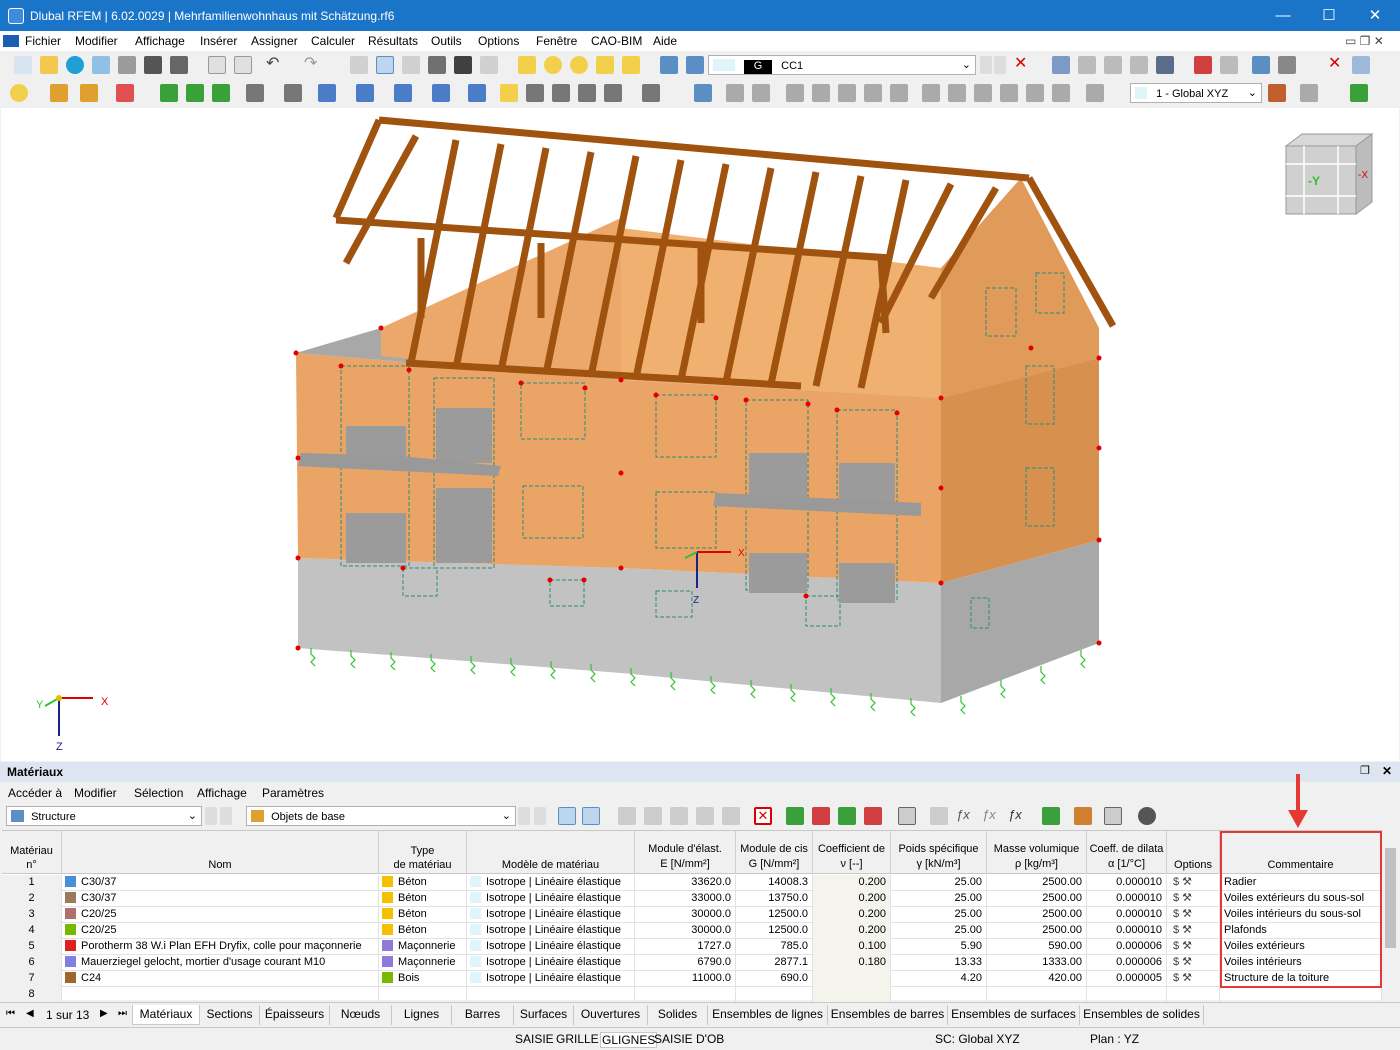 The height and width of the screenshot is (1050, 1400). I want to click on cell-gamma: 25.00, so click(939, 931).